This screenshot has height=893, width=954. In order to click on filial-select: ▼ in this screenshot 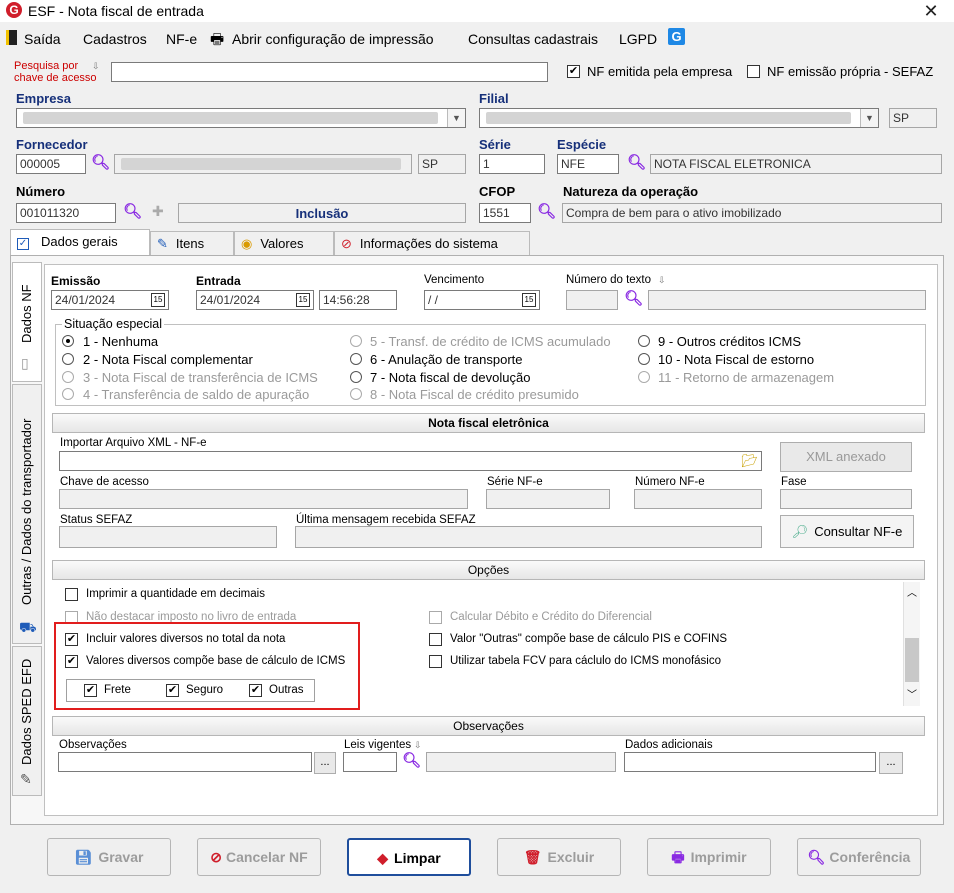, I will do `click(679, 118)`.